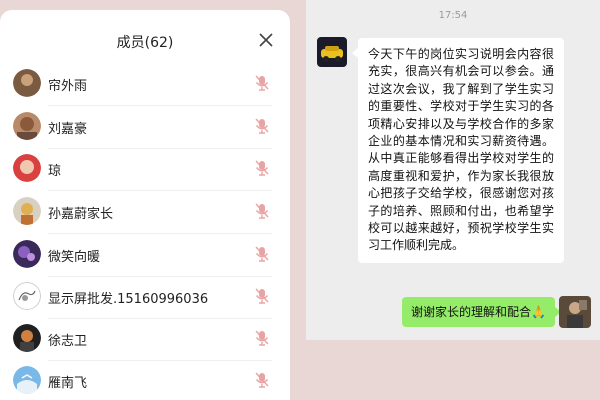  Describe the element at coordinates (145, 85) in the screenshot. I see `member-row: 帘外雨` at that location.